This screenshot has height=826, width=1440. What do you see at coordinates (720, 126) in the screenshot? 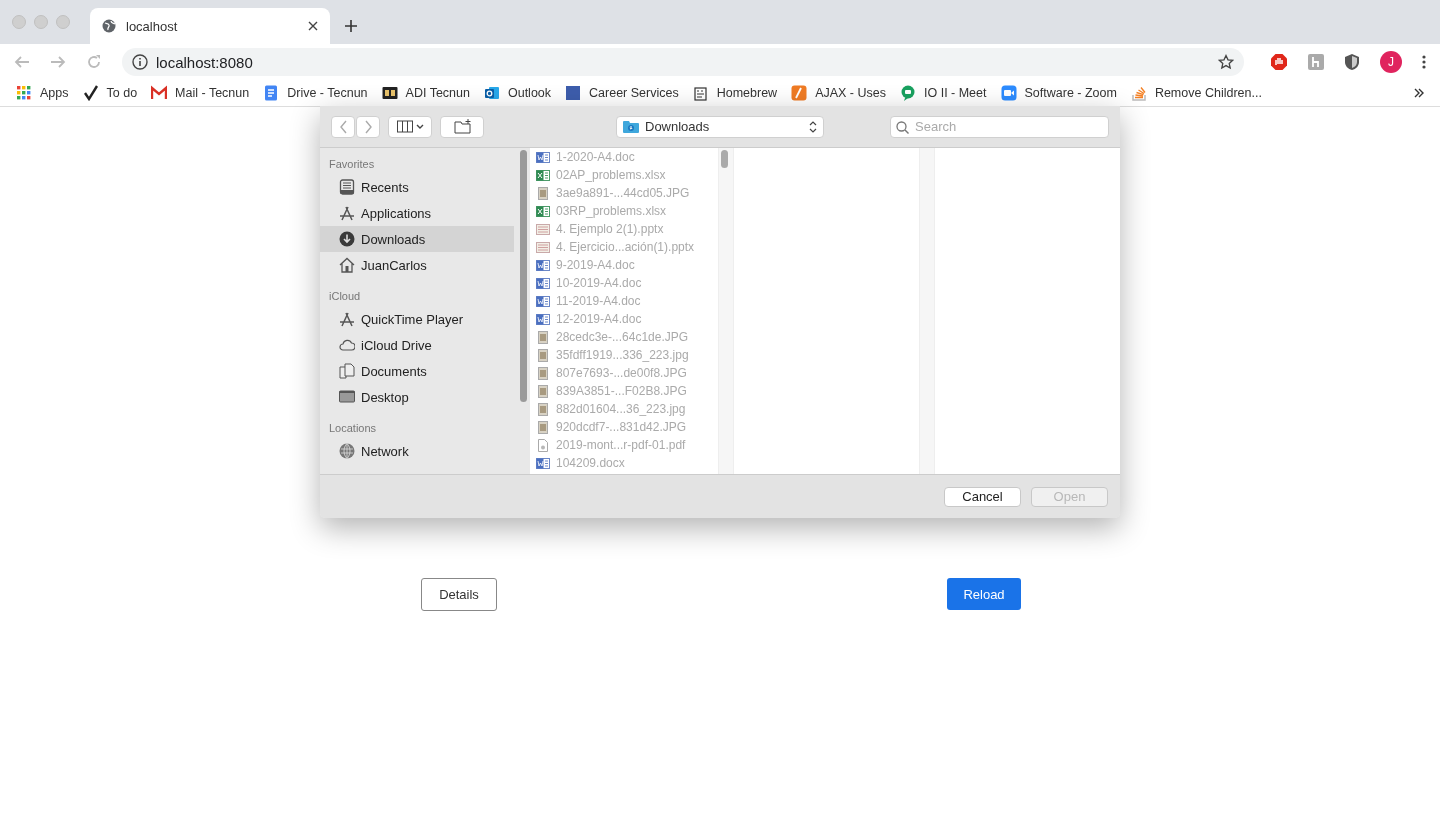
I see `location-dropdown: Downloads` at bounding box center [720, 126].